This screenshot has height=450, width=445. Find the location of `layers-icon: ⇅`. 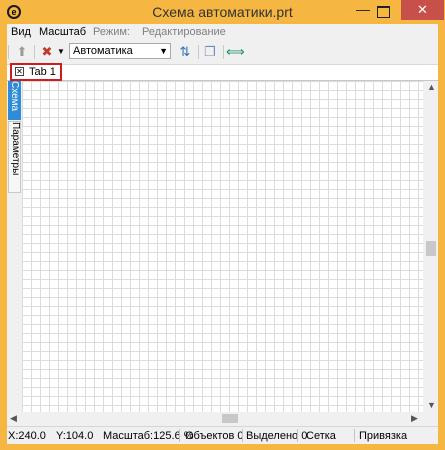

layers-icon: ⇅ is located at coordinates (185, 52).